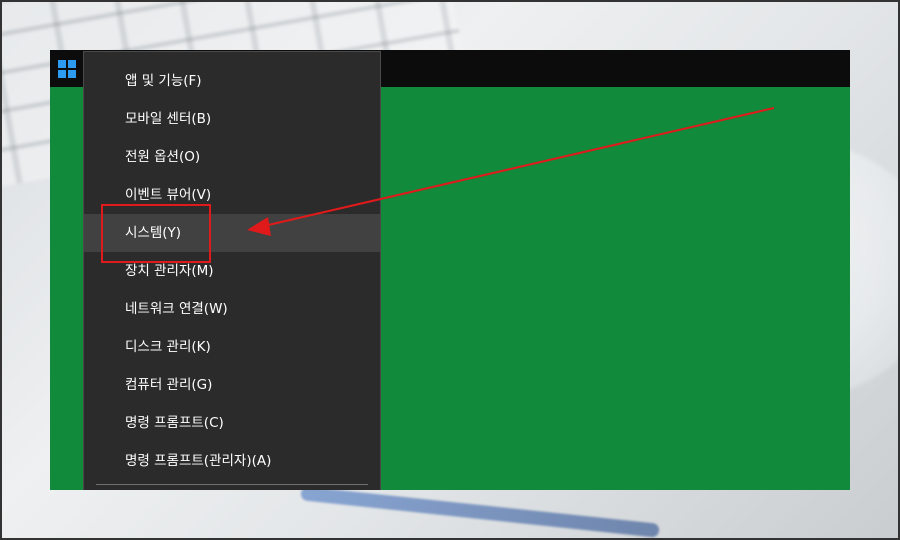 This screenshot has width=900, height=540. Describe the element at coordinates (232, 347) in the screenshot. I see `menu-item-disk-management: 디스크 관리(K)` at that location.